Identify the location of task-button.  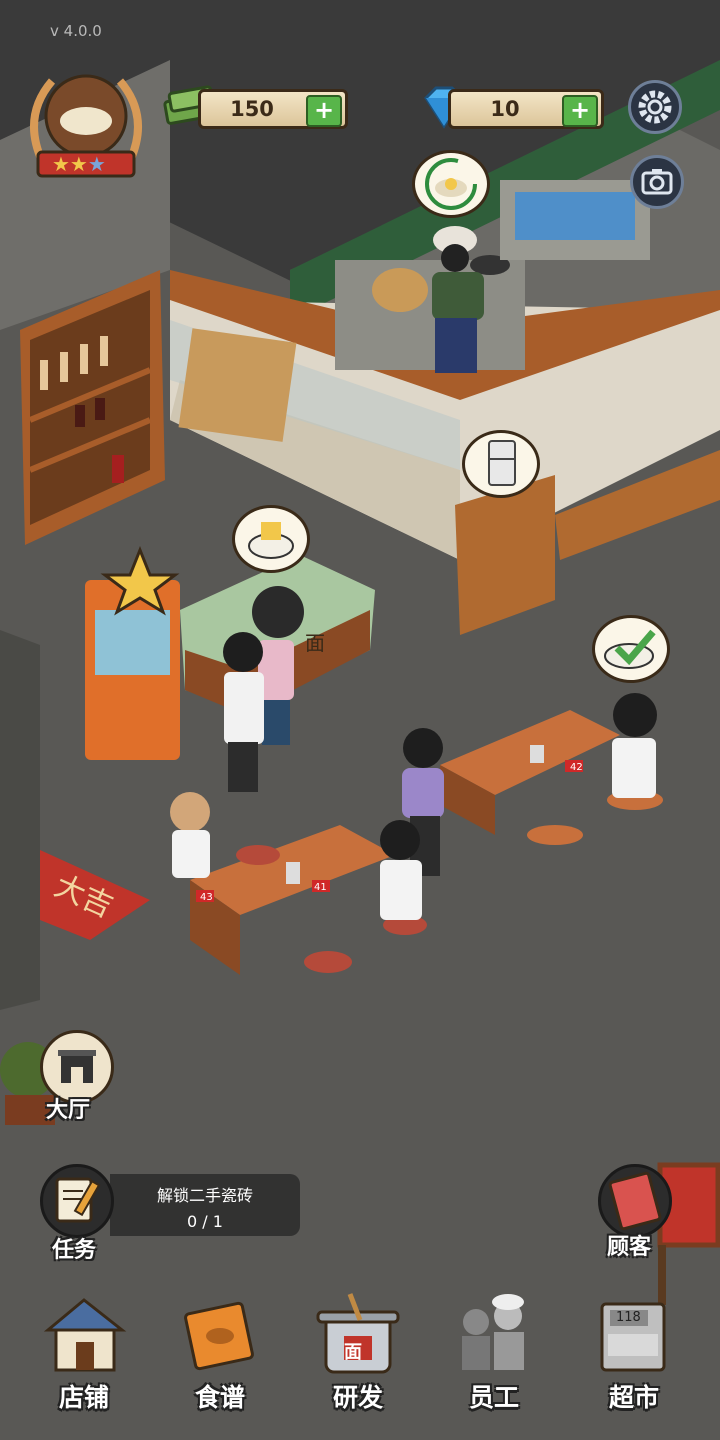
(77, 1201).